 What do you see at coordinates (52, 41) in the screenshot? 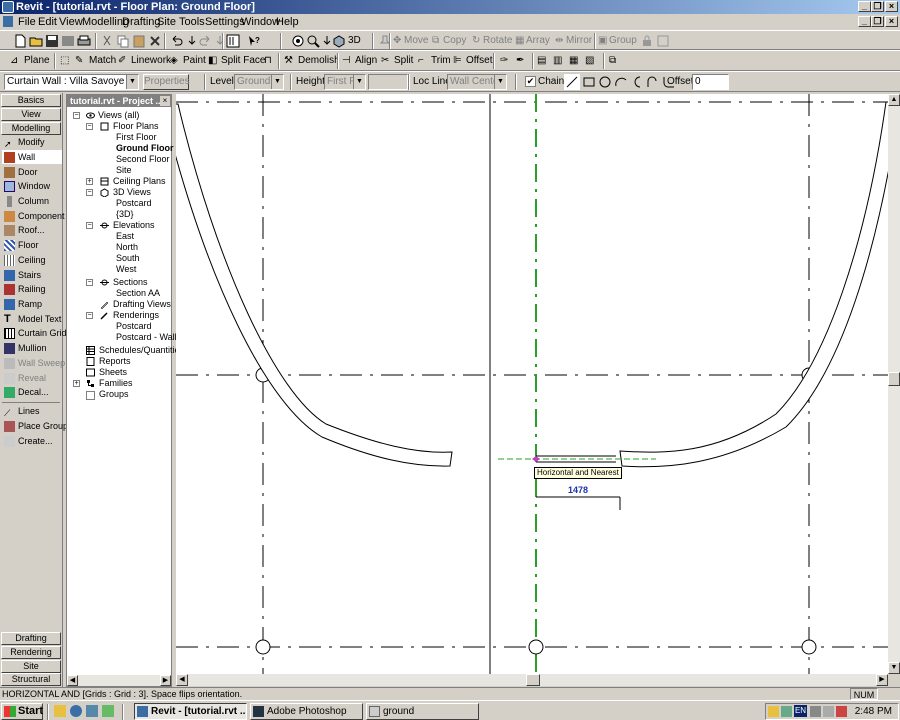
I see `save-icon` at bounding box center [52, 41].